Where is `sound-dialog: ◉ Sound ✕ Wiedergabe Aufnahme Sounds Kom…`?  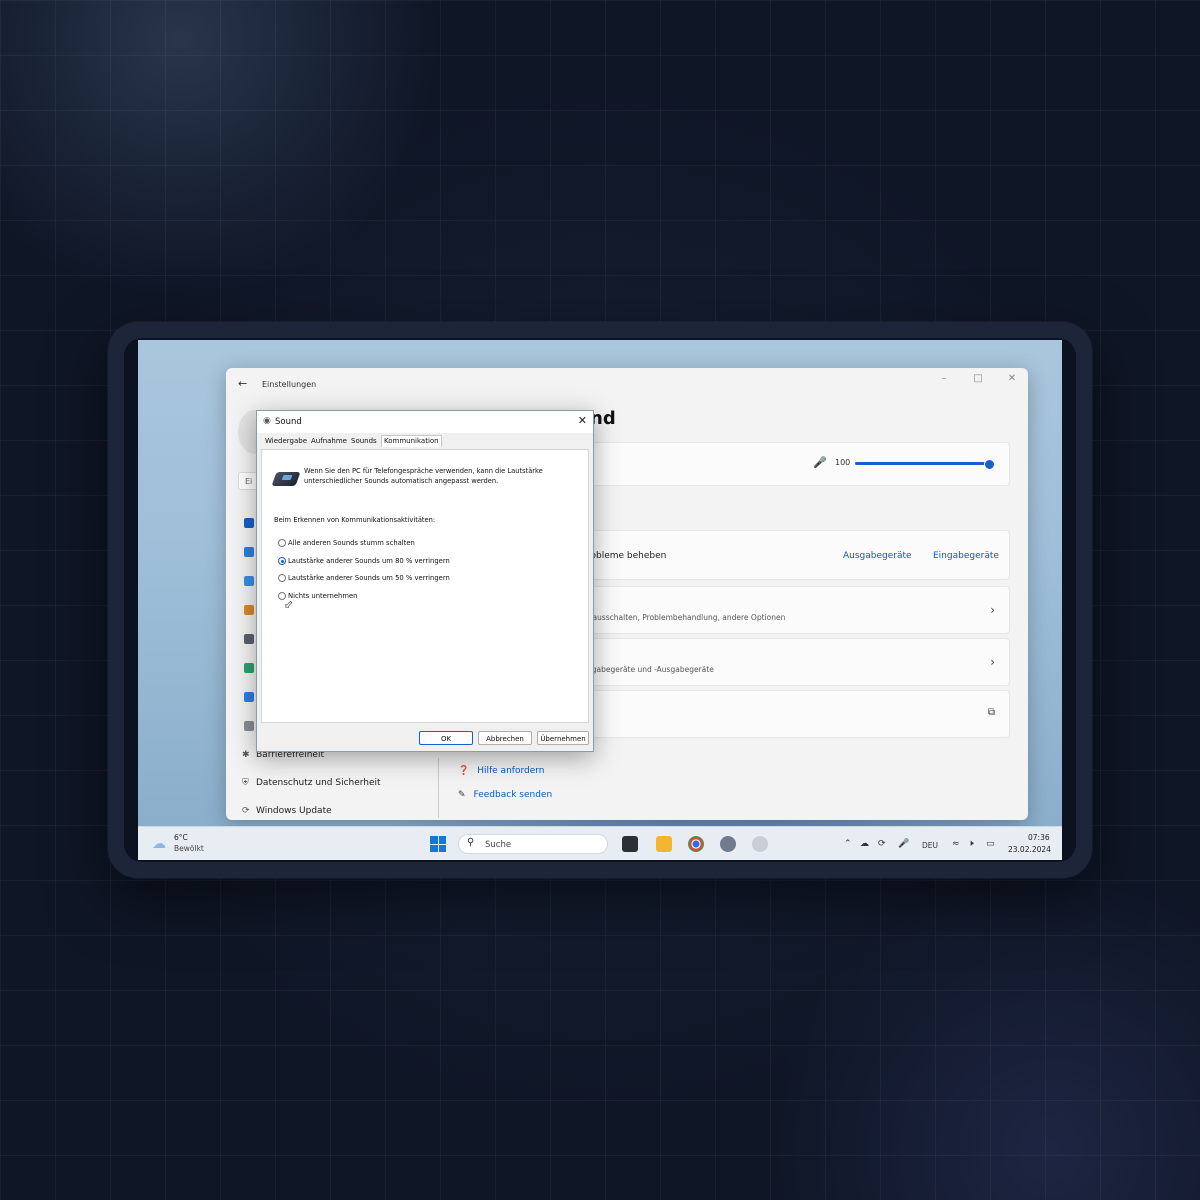
sound-dialog: ◉ Sound ✕ Wiedergabe Aufnahme Sounds Kom… is located at coordinates (425, 581).